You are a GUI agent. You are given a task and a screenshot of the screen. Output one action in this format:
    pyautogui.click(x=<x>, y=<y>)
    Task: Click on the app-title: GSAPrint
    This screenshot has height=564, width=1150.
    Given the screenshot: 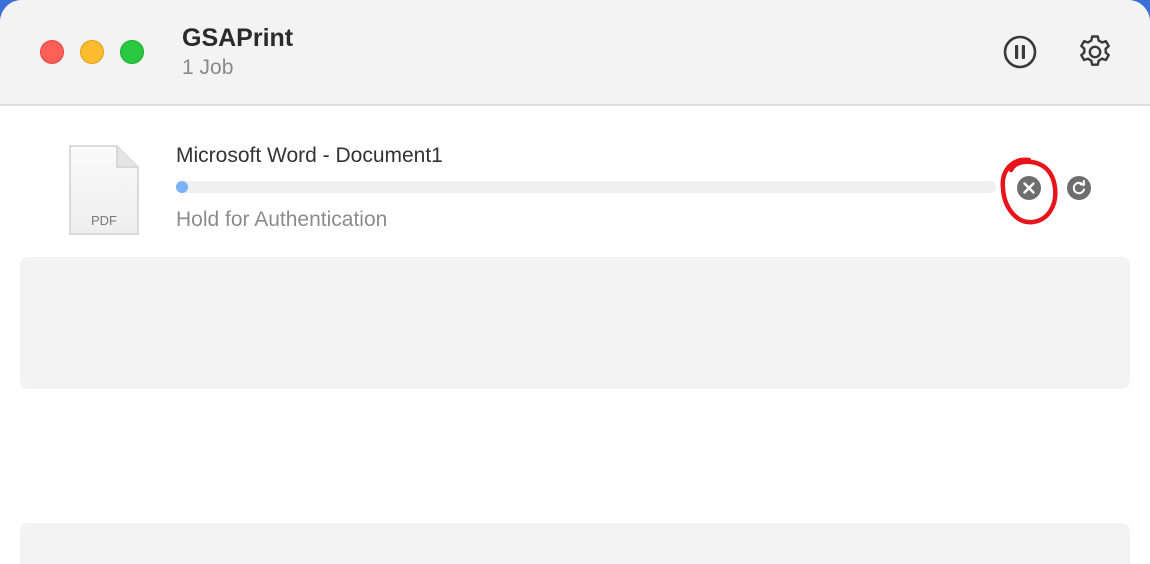 What is the action you would take?
    pyautogui.click(x=238, y=38)
    